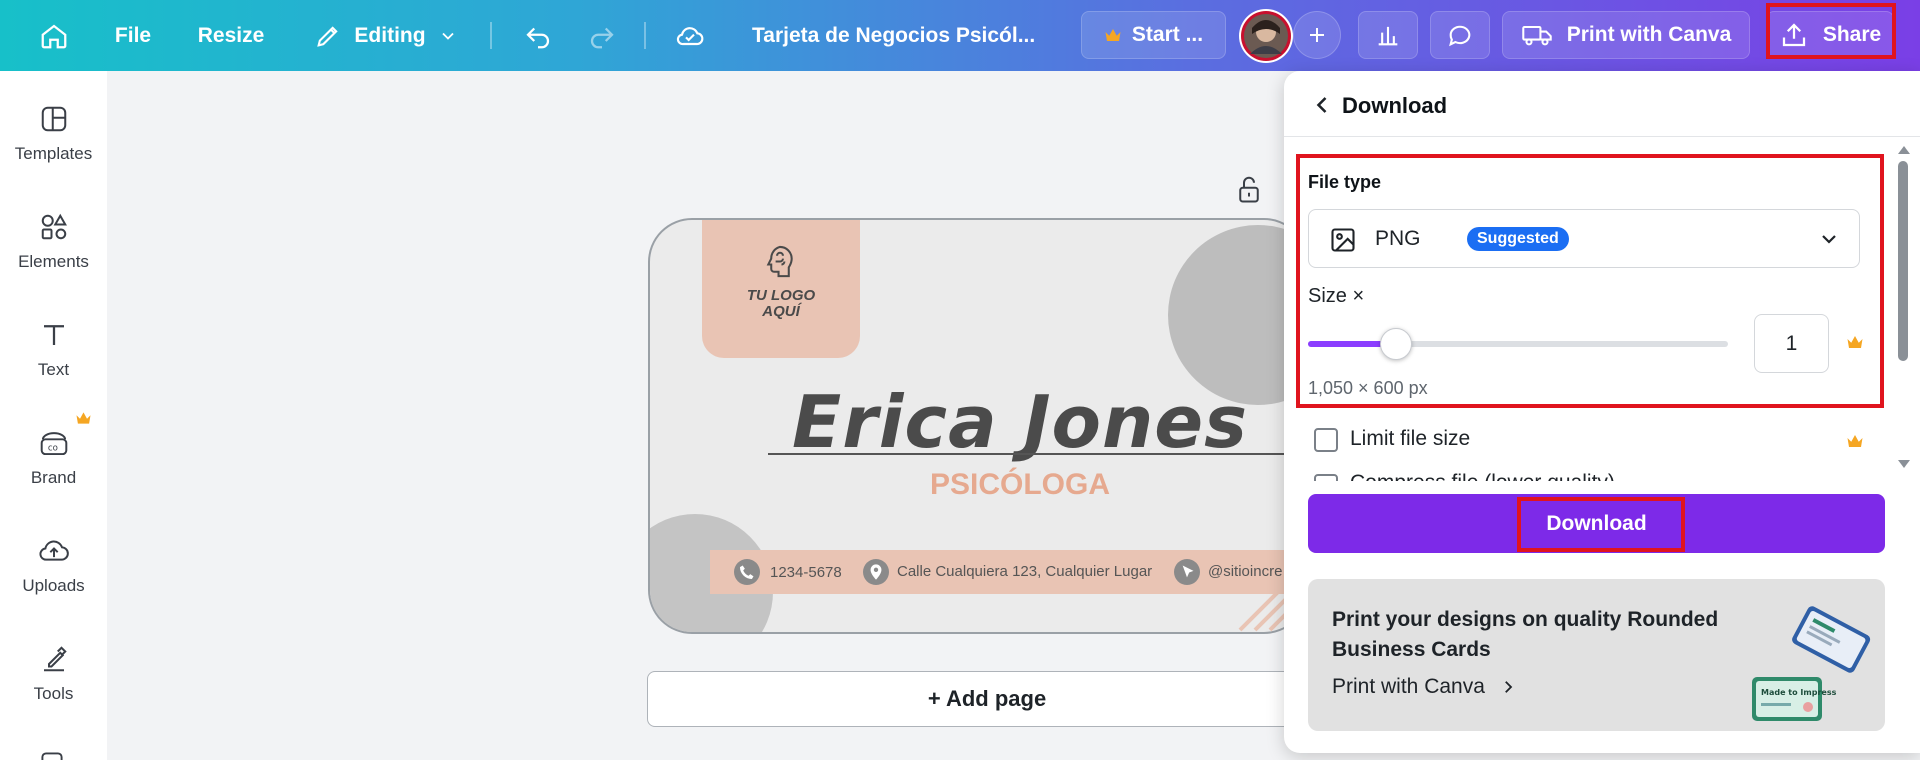  What do you see at coordinates (1396, 344) in the screenshot?
I see `size-slider-thumb` at bounding box center [1396, 344].